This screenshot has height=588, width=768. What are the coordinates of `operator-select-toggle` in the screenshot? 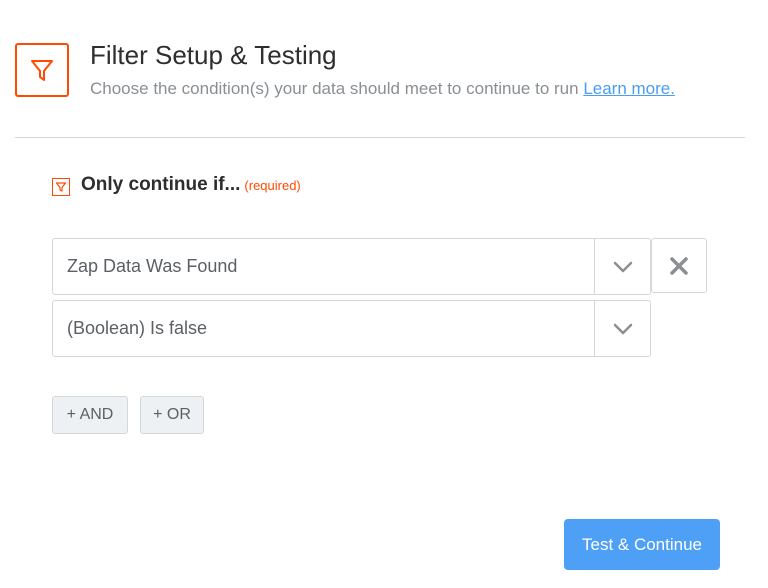 It's located at (622, 328).